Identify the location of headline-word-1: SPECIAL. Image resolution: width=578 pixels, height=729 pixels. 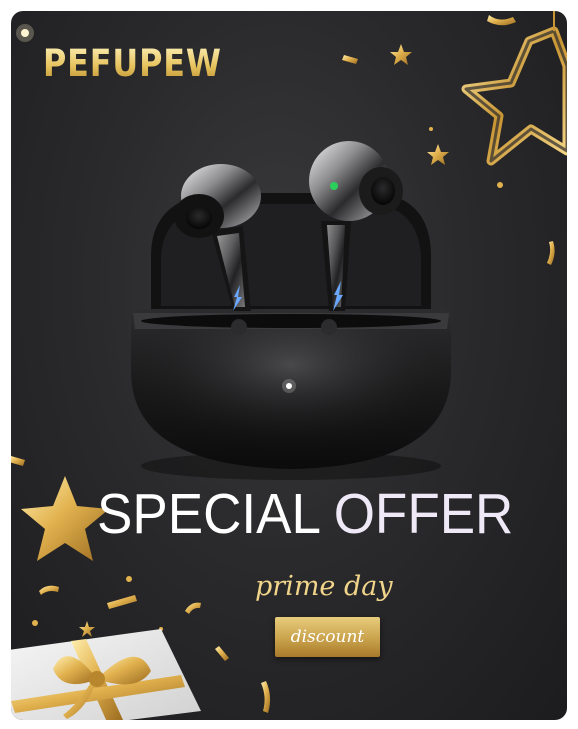
(208, 514).